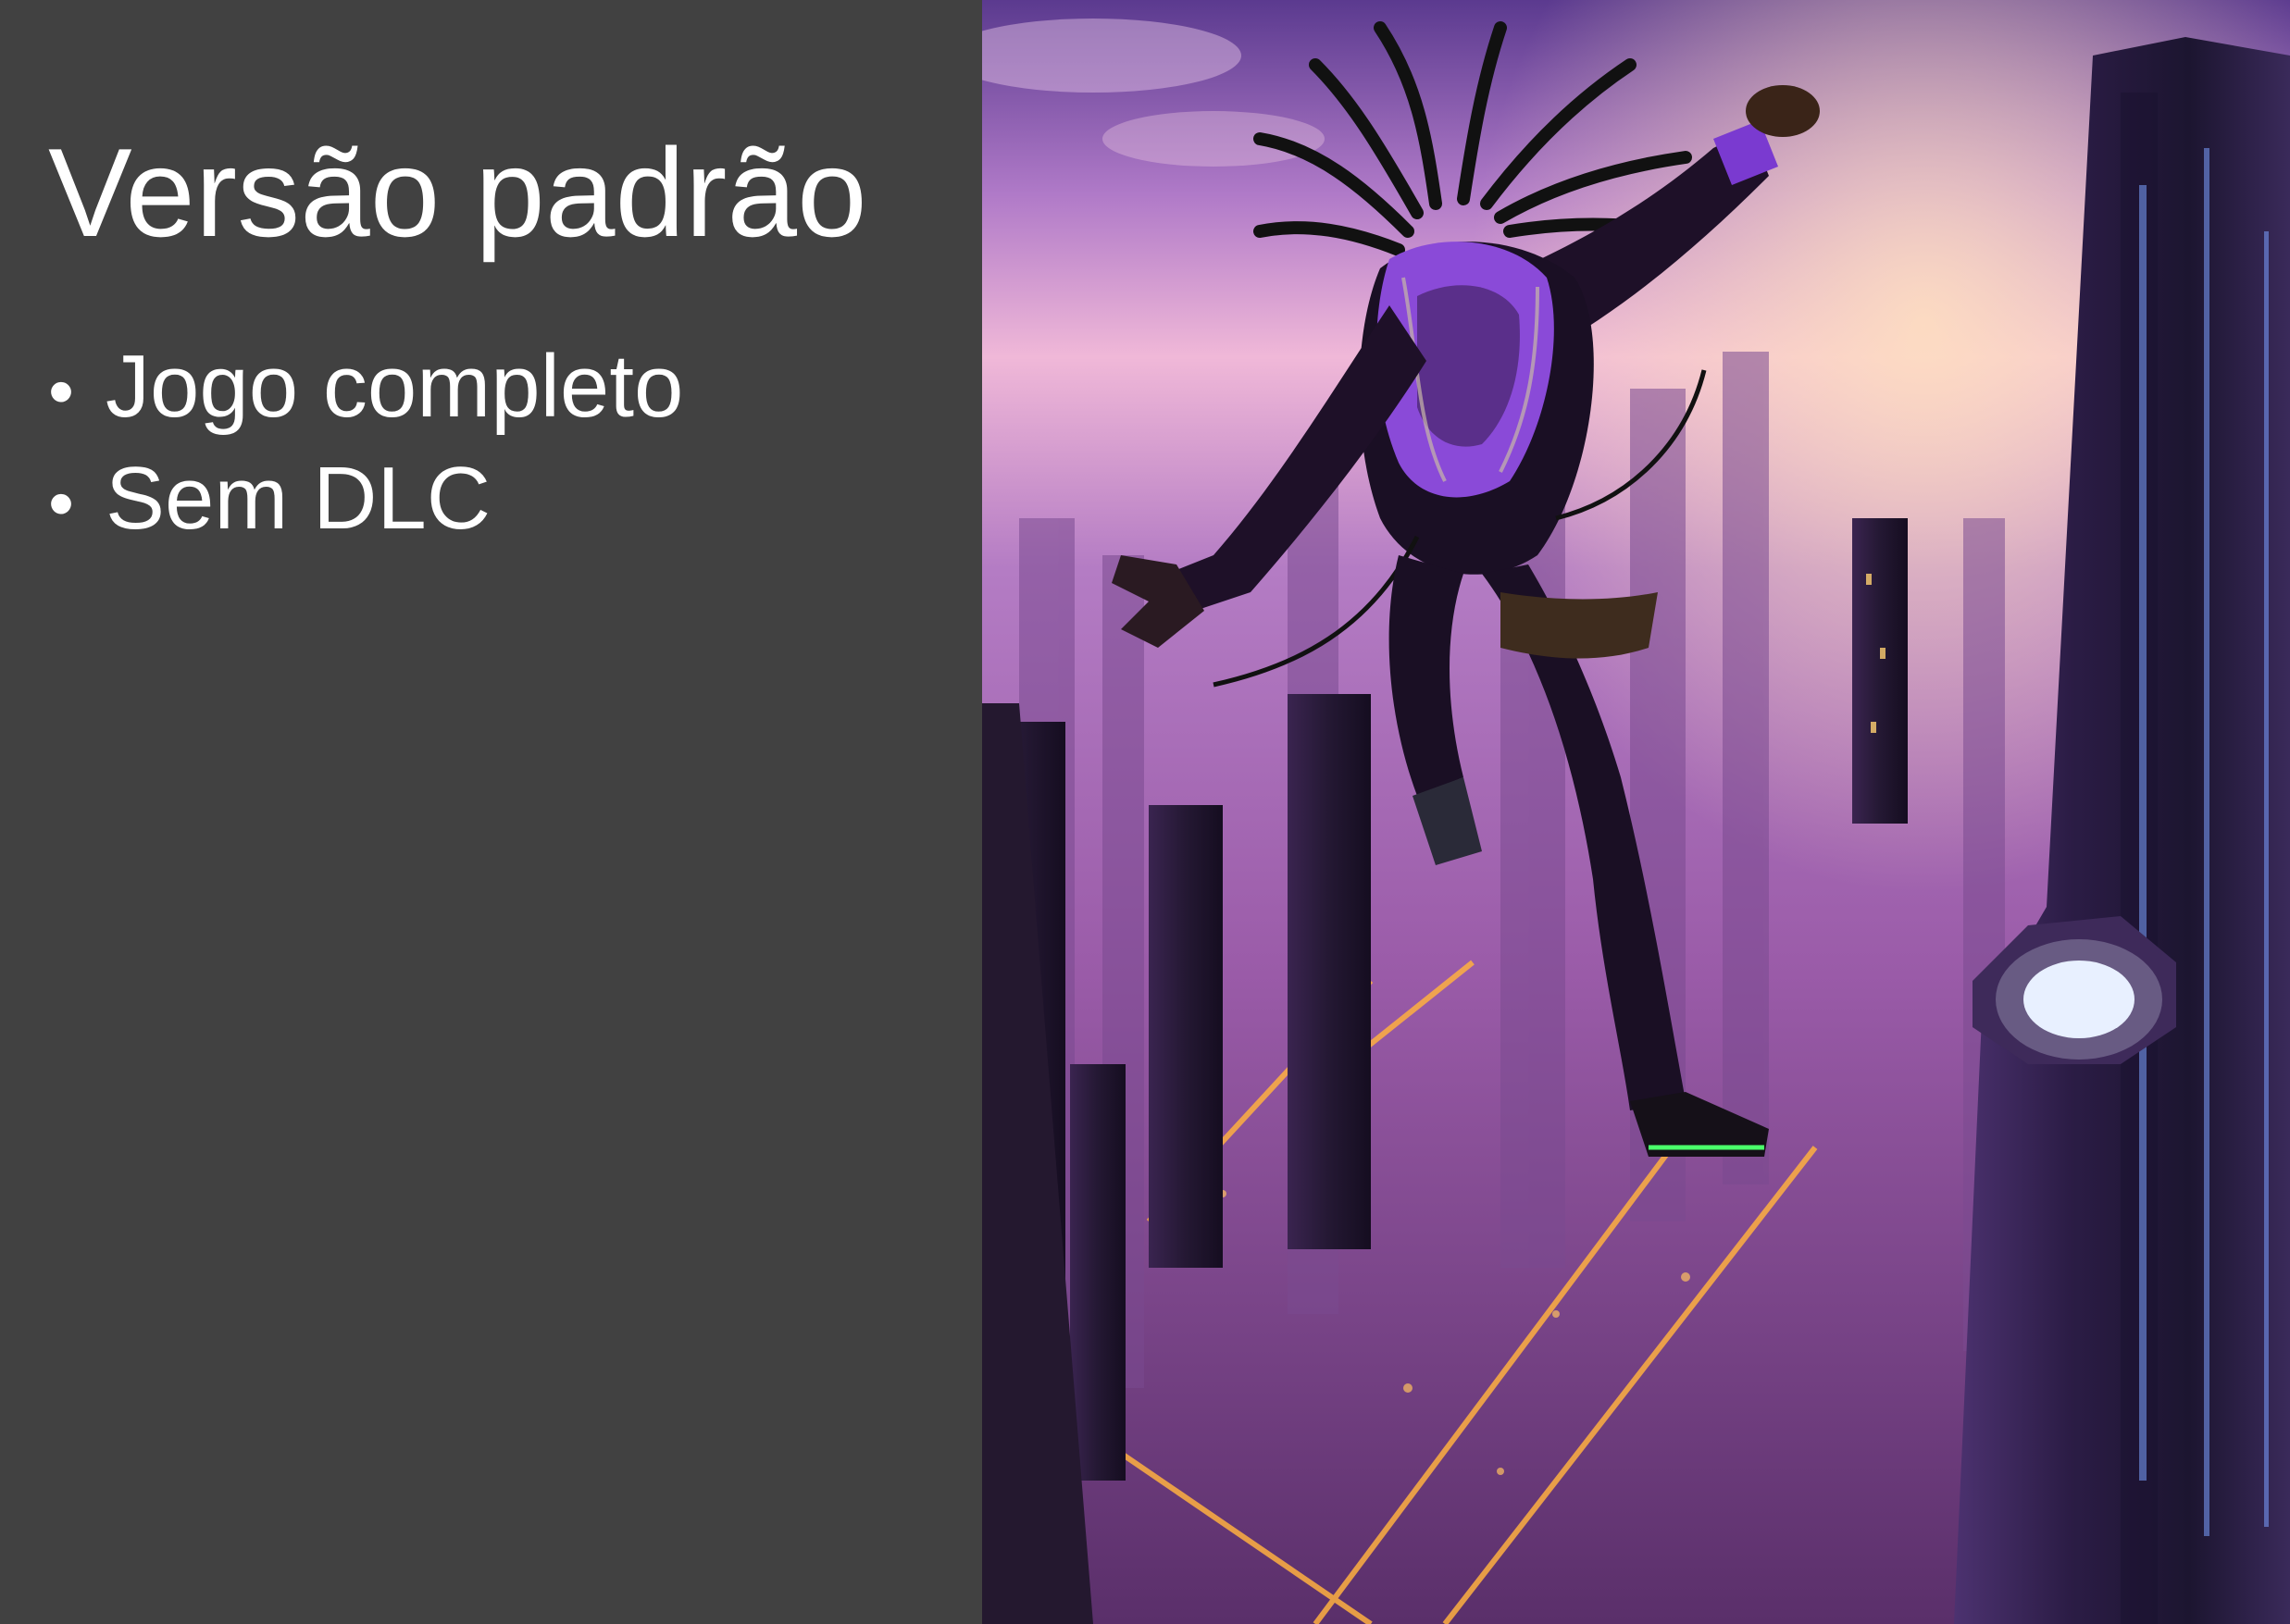  Describe the element at coordinates (299, 498) in the screenshot. I see `feature-label: Sem DLC` at that location.